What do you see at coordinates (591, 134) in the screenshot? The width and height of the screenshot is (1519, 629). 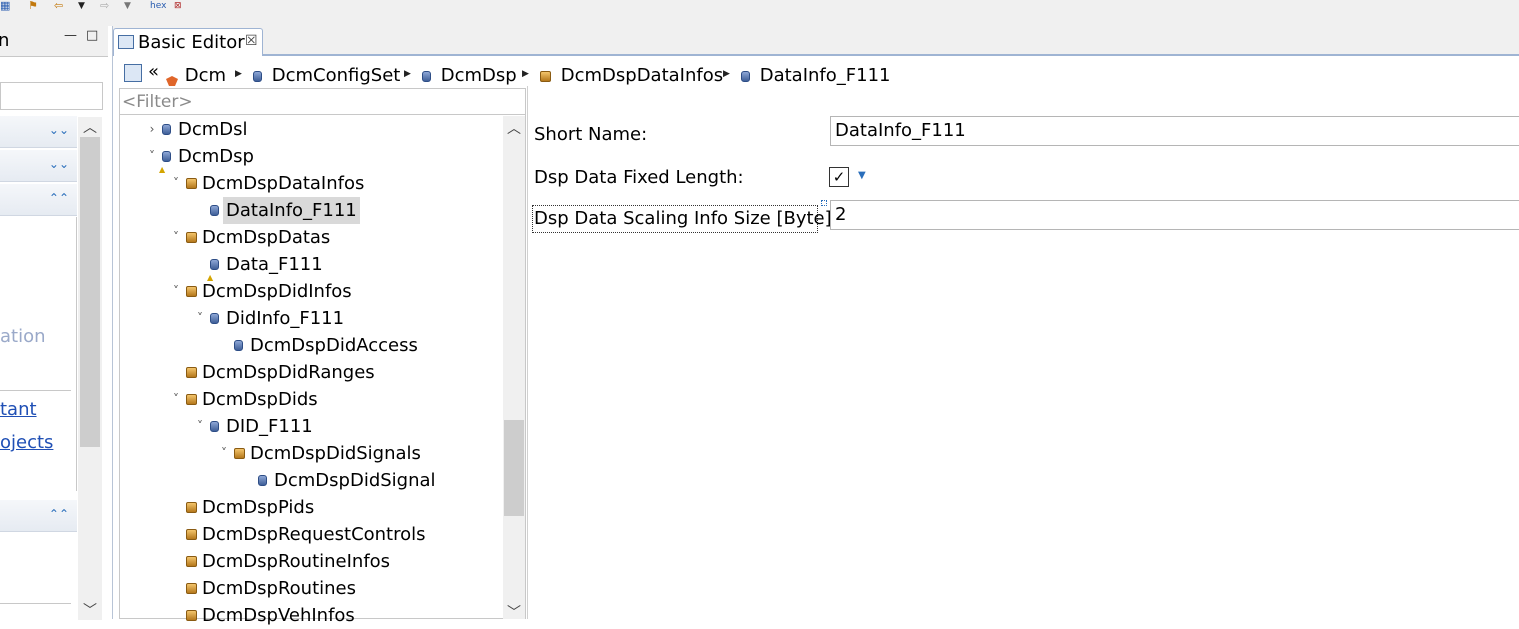 I see `short-name-label: Short Name:` at bounding box center [591, 134].